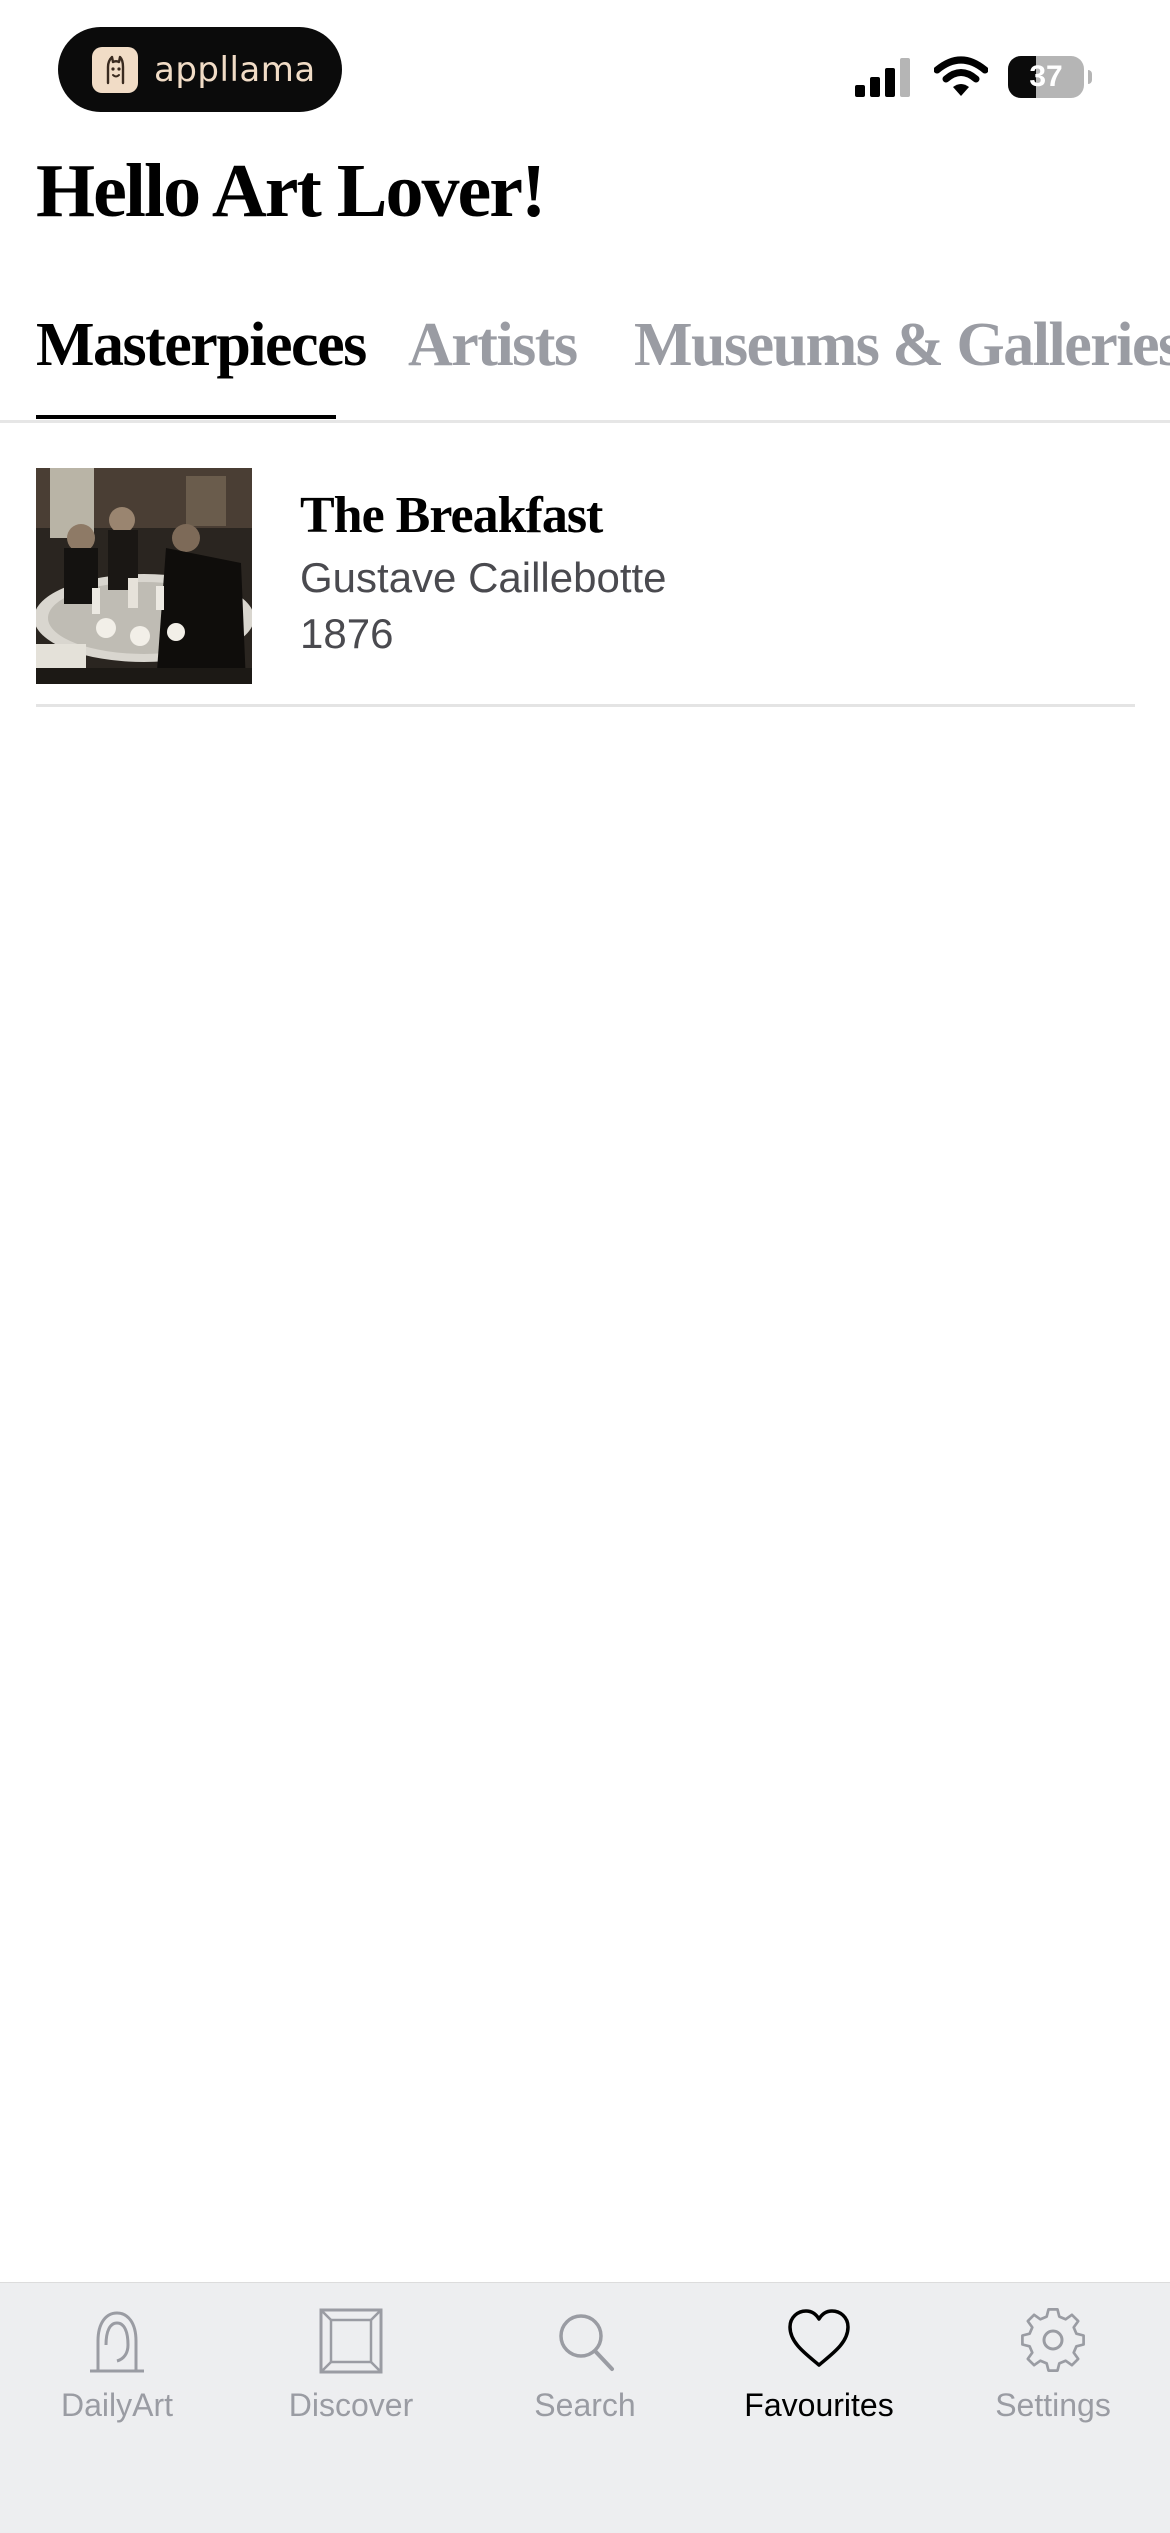 The image size is (1170, 2533). Describe the element at coordinates (585, 2405) in the screenshot. I see `tabbar-label: Search` at that location.